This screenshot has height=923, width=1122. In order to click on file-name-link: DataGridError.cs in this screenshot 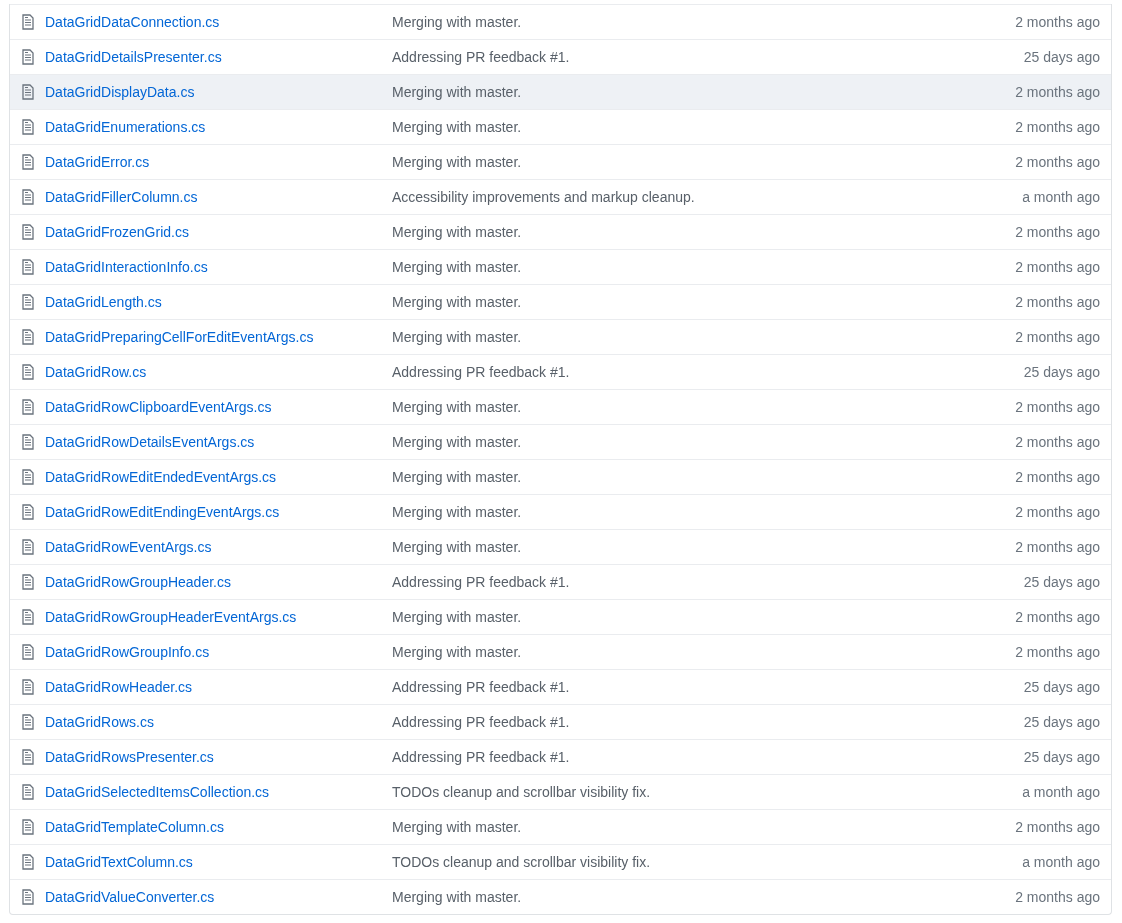, I will do `click(218, 162)`.